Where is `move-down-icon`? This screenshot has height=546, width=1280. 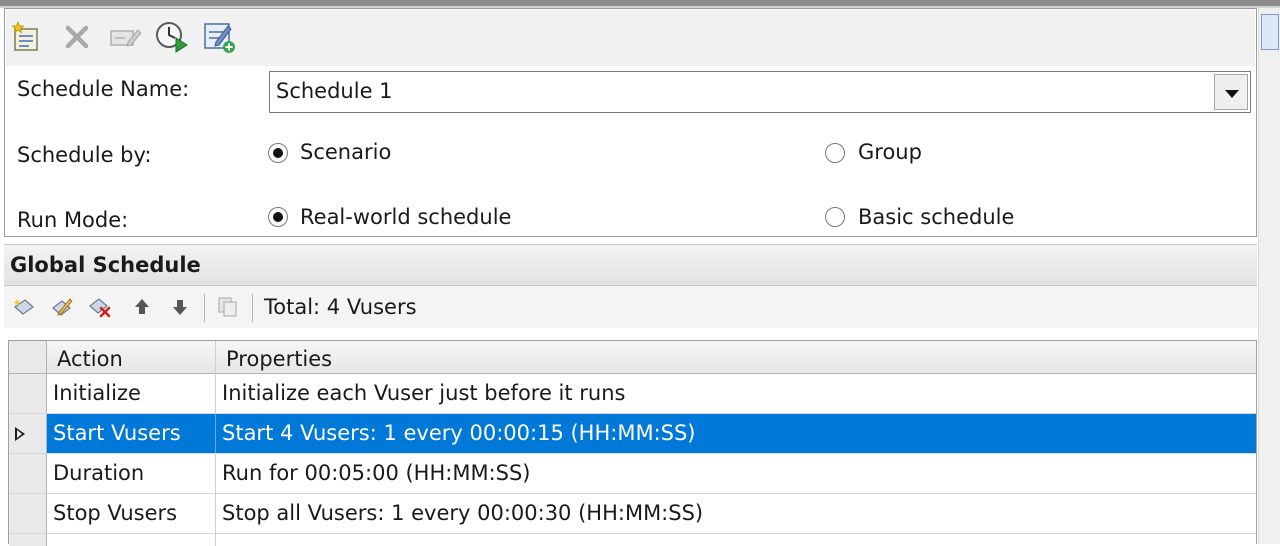
move-down-icon is located at coordinates (180, 307).